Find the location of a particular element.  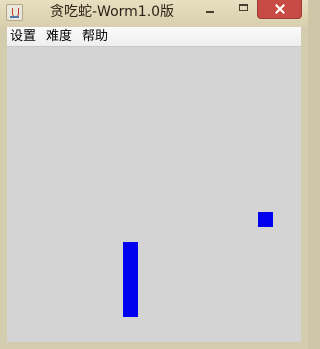

minimize-icon is located at coordinates (210, 9).